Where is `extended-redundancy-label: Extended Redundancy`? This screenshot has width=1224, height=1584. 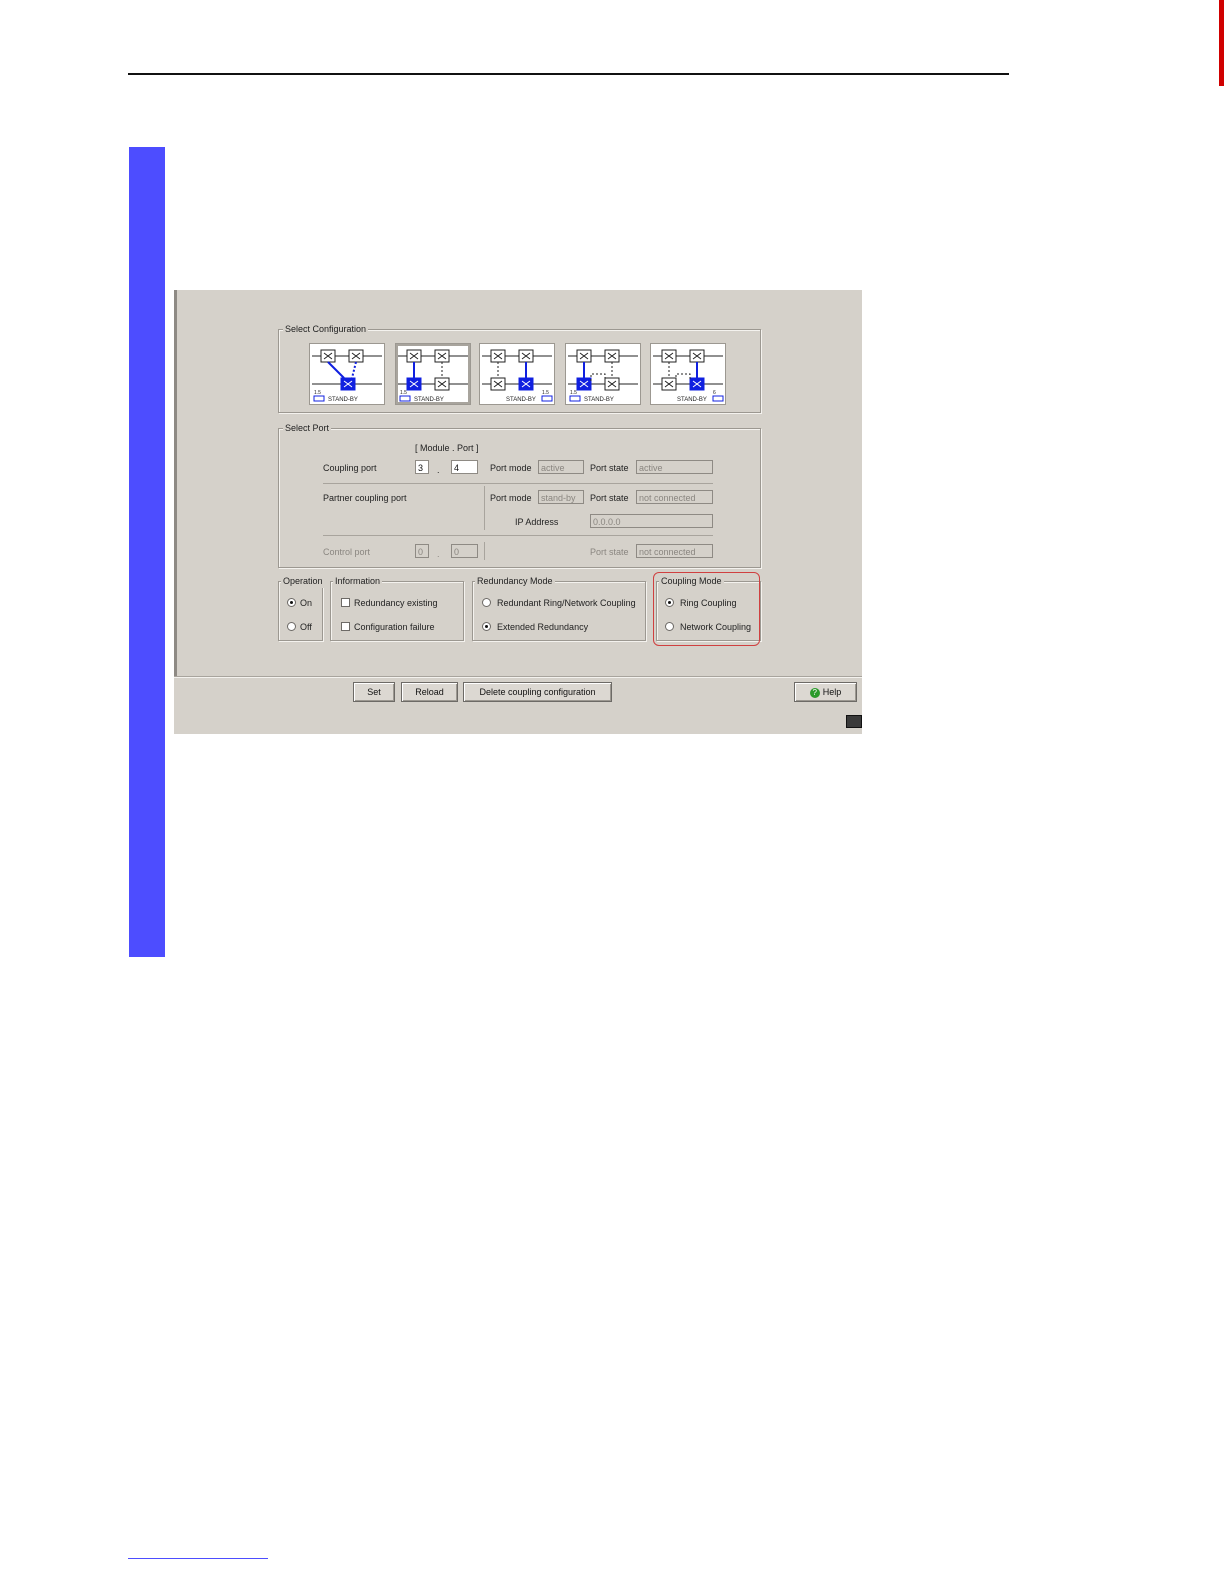
extended-redundancy-label: Extended Redundancy is located at coordinates (543, 627).